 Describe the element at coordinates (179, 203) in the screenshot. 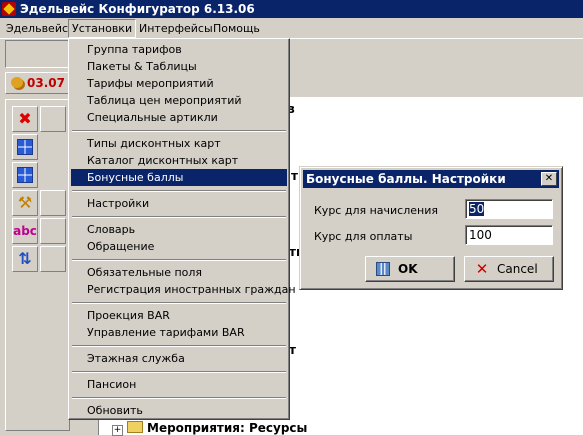

I see `menu-item-settings: Настройки` at that location.